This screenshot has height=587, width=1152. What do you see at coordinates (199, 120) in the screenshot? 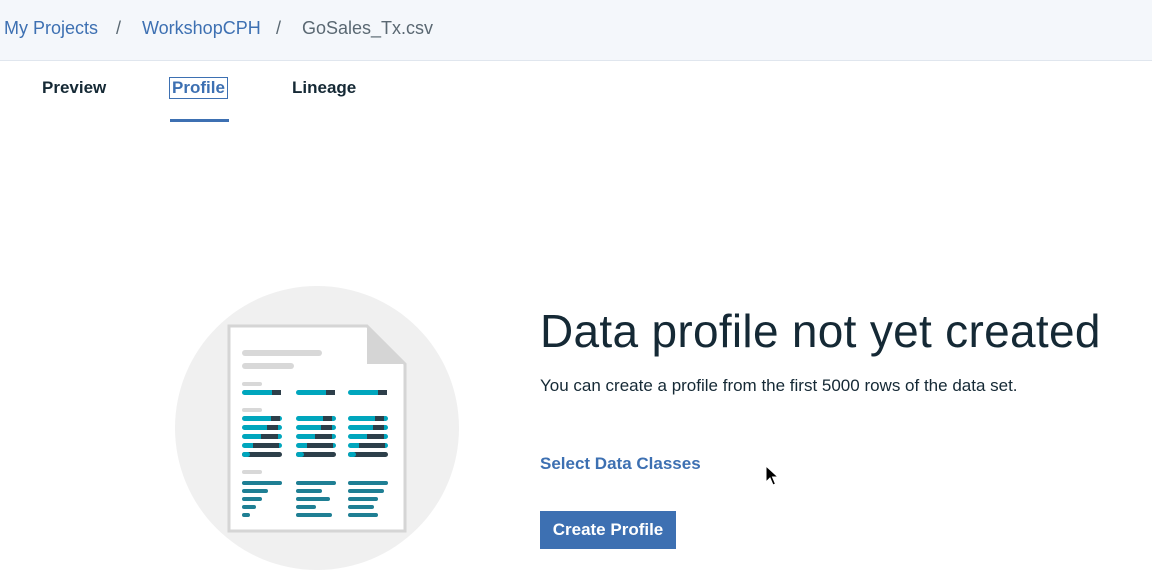
I see `active-tab-indicator` at bounding box center [199, 120].